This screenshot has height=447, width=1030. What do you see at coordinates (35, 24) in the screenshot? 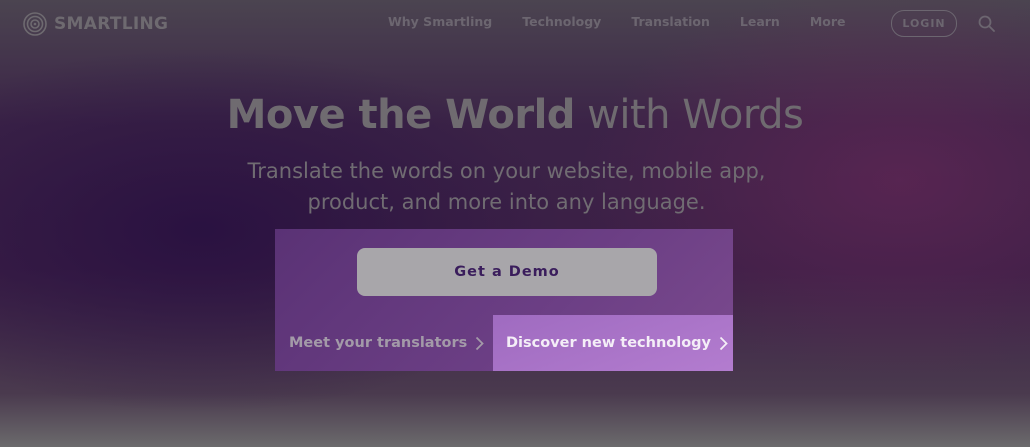
I see `smartling-logo-icon` at bounding box center [35, 24].